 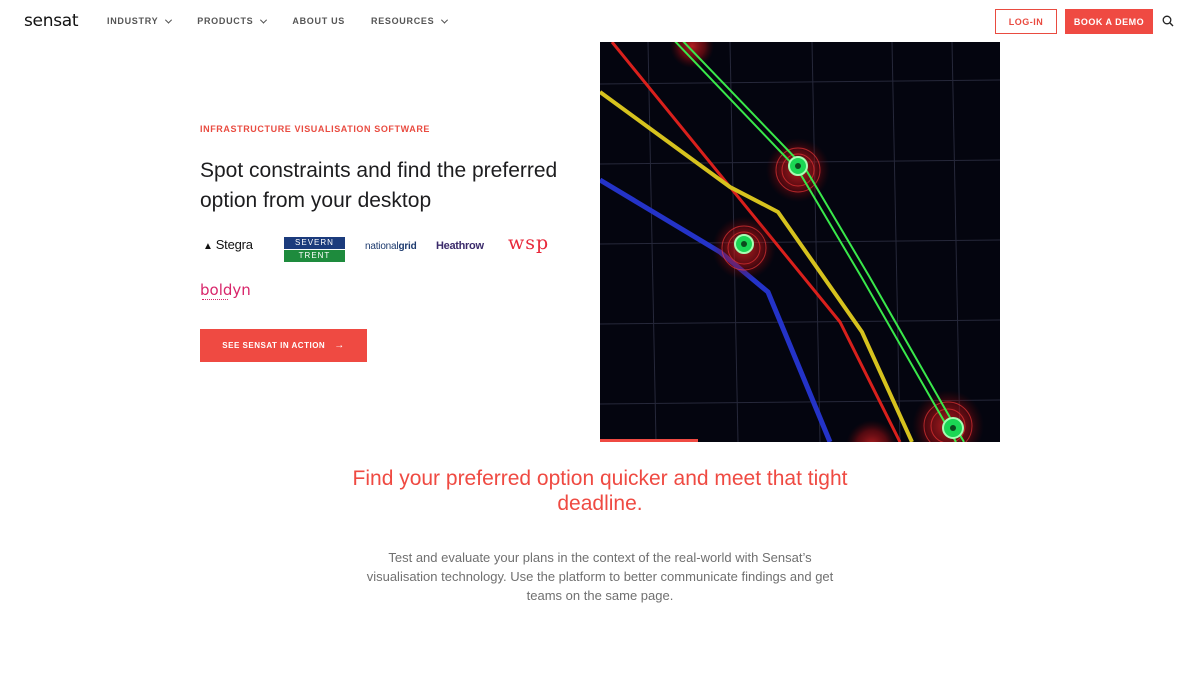 I want to click on stegra-mark-icon: ▲, so click(x=208, y=246).